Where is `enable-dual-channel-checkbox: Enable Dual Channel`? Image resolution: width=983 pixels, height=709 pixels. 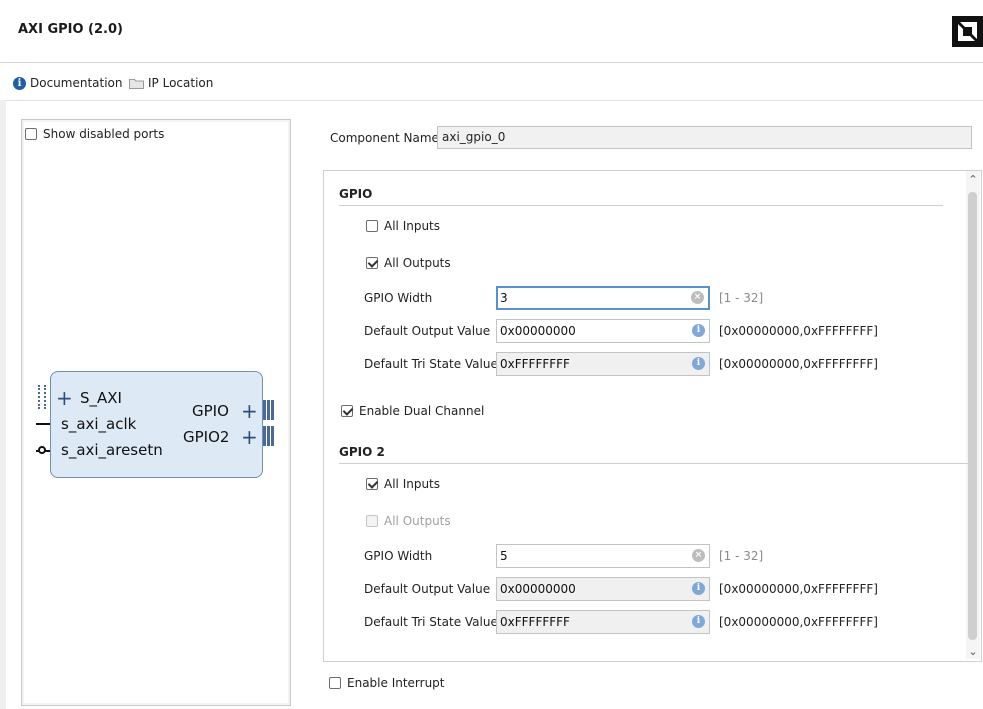
enable-dual-channel-checkbox: Enable Dual Channel is located at coordinates (412, 411).